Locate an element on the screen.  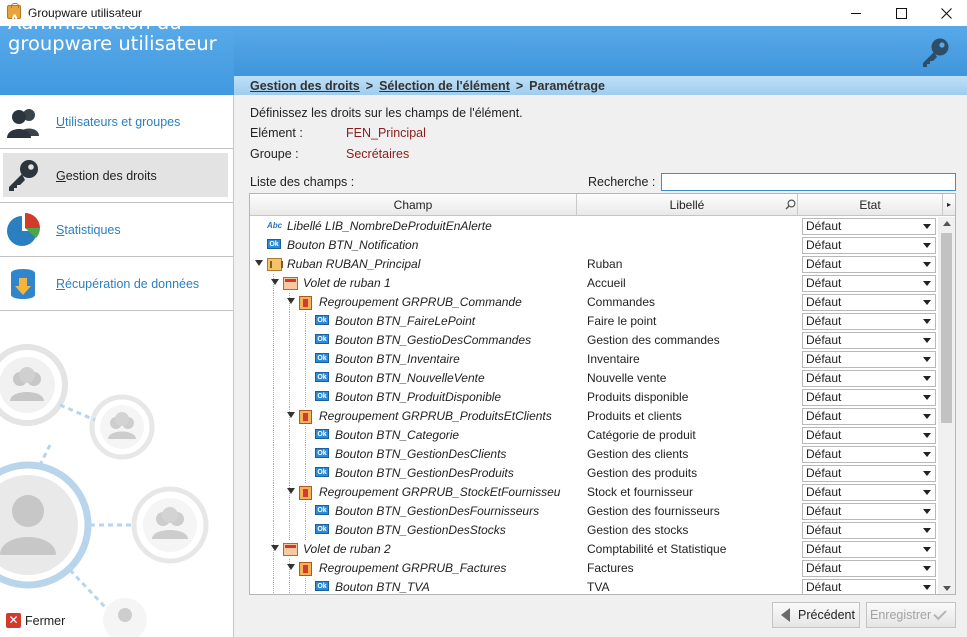
search-icon is located at coordinates (790, 204).